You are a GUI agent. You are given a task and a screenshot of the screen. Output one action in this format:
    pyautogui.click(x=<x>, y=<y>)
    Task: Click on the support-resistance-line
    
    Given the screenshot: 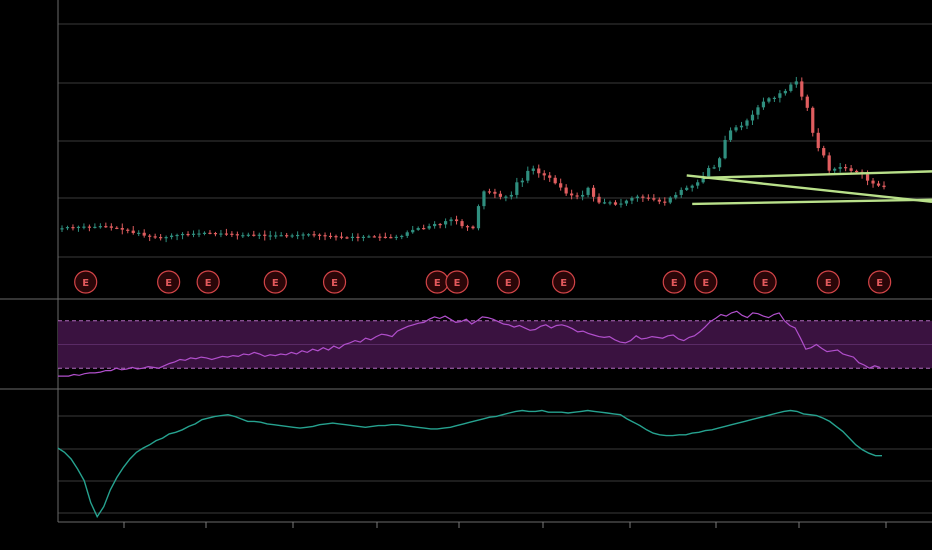 What is the action you would take?
    pyautogui.click(x=817, y=174)
    